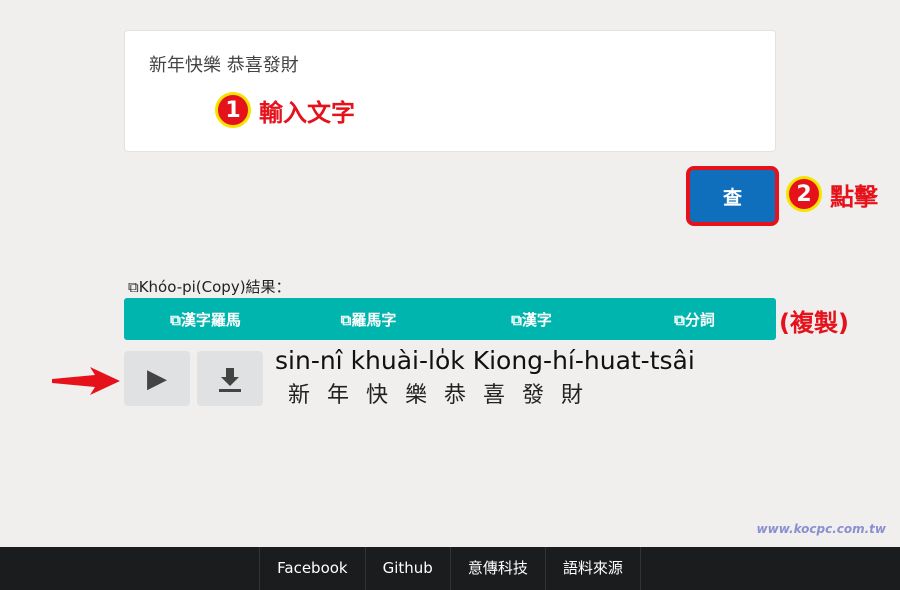 Image resolution: width=900 pixels, height=590 pixels. What do you see at coordinates (311, 568) in the screenshot?
I see `footer-link-facebook: Facebook` at bounding box center [311, 568].